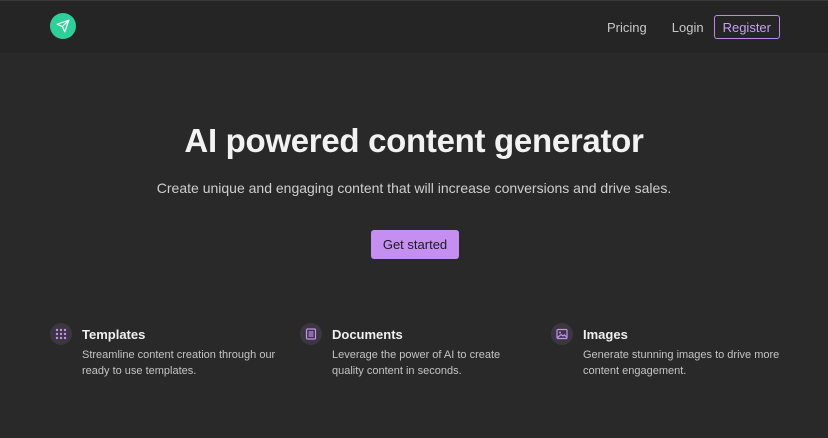  I want to click on logo, so click(63, 26).